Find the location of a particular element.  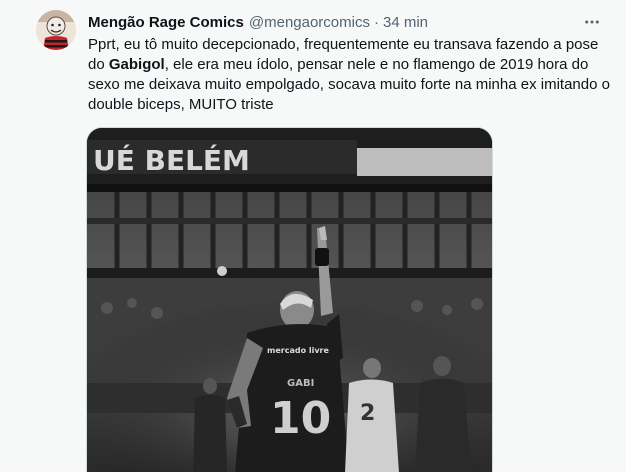

avatar is located at coordinates (56, 30).